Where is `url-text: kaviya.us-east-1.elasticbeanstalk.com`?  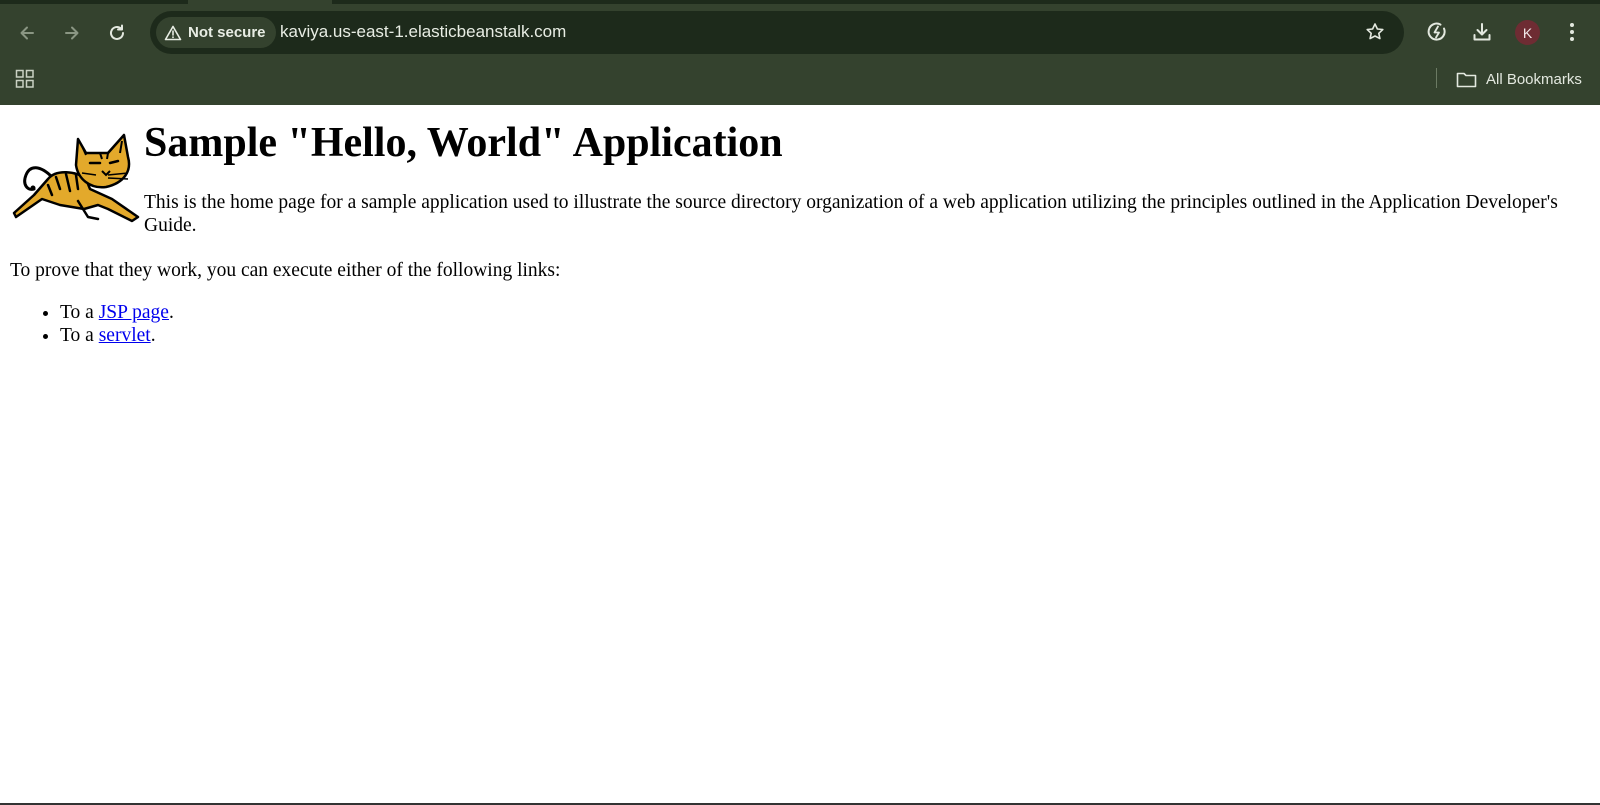
url-text: kaviya.us-east-1.elasticbeanstalk.com is located at coordinates (423, 32).